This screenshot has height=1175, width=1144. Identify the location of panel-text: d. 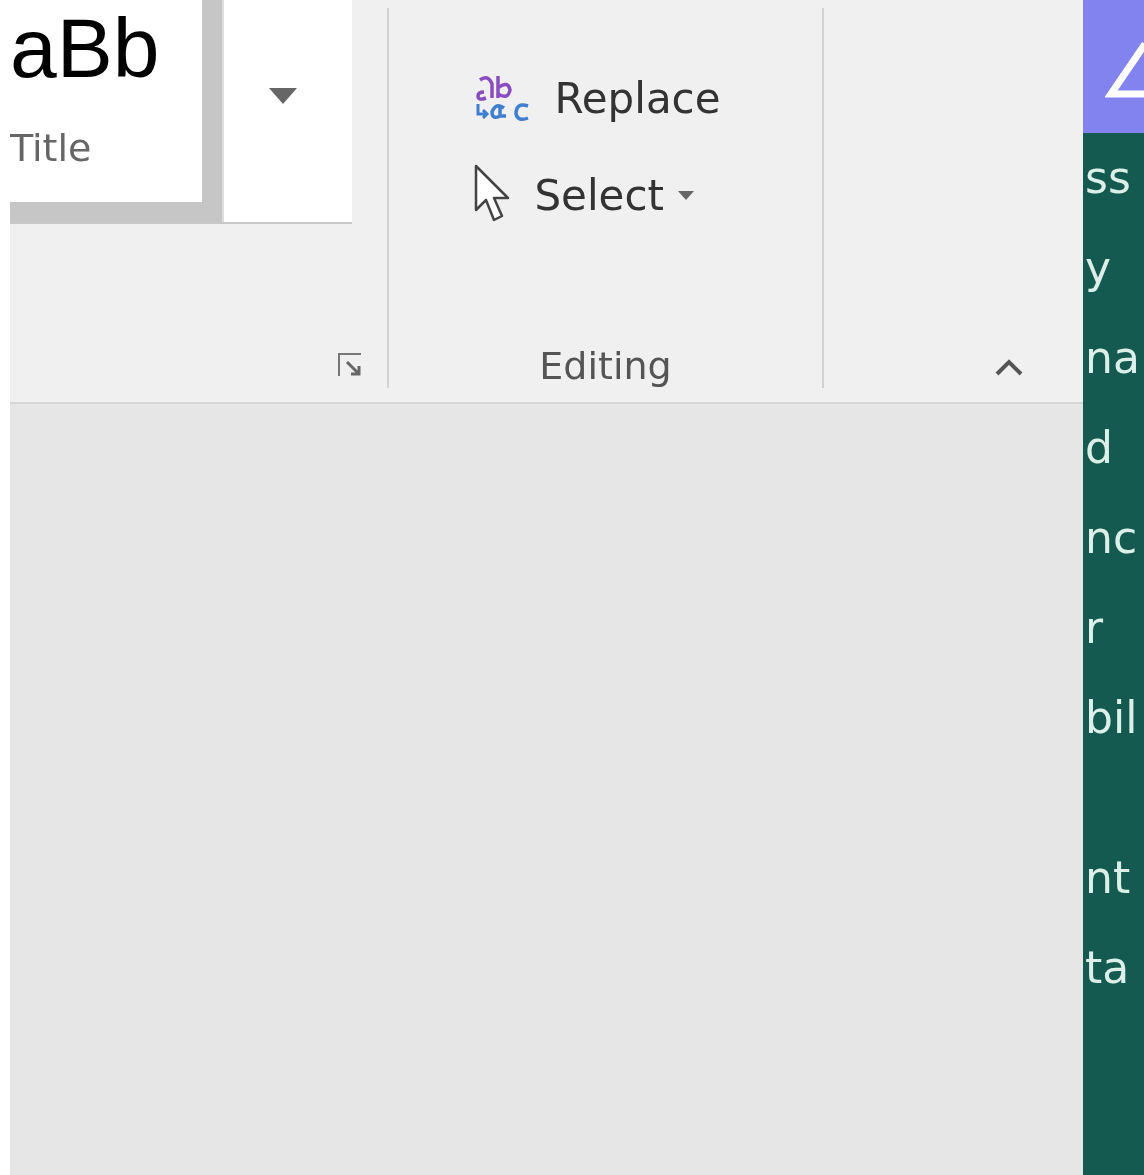
(1099, 448).